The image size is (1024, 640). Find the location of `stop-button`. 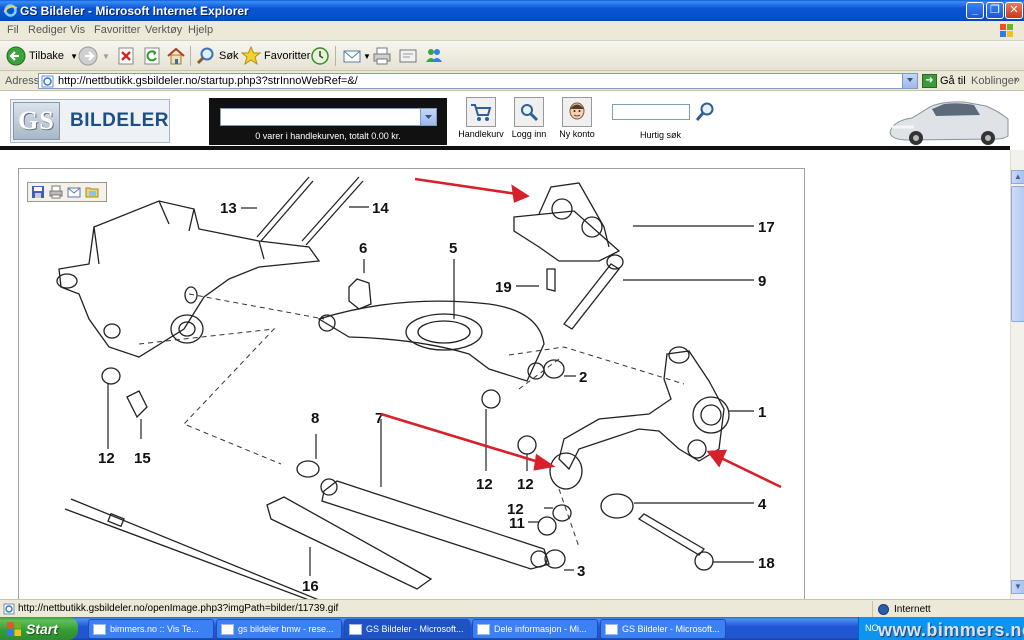

stop-button is located at coordinates (126, 56).